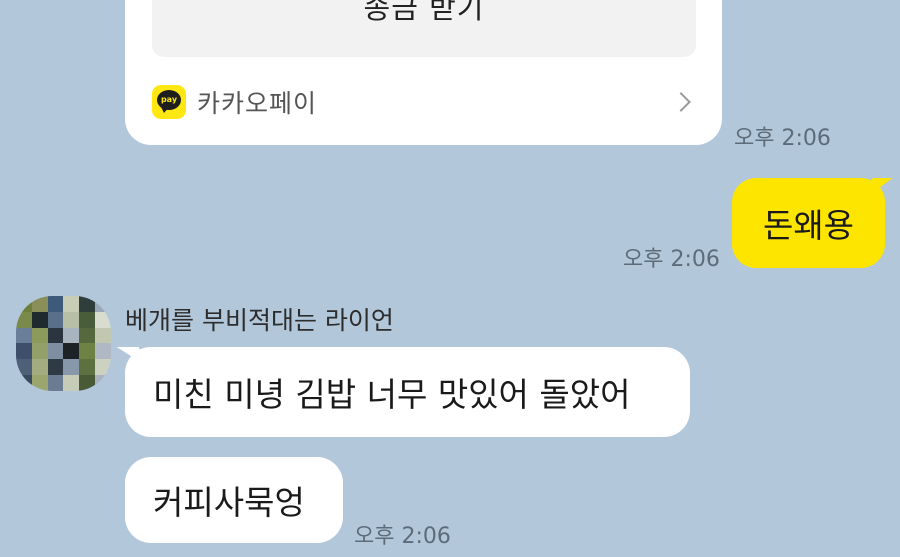 This screenshot has width=900, height=557. I want to click on profile-avatar, so click(63, 343).